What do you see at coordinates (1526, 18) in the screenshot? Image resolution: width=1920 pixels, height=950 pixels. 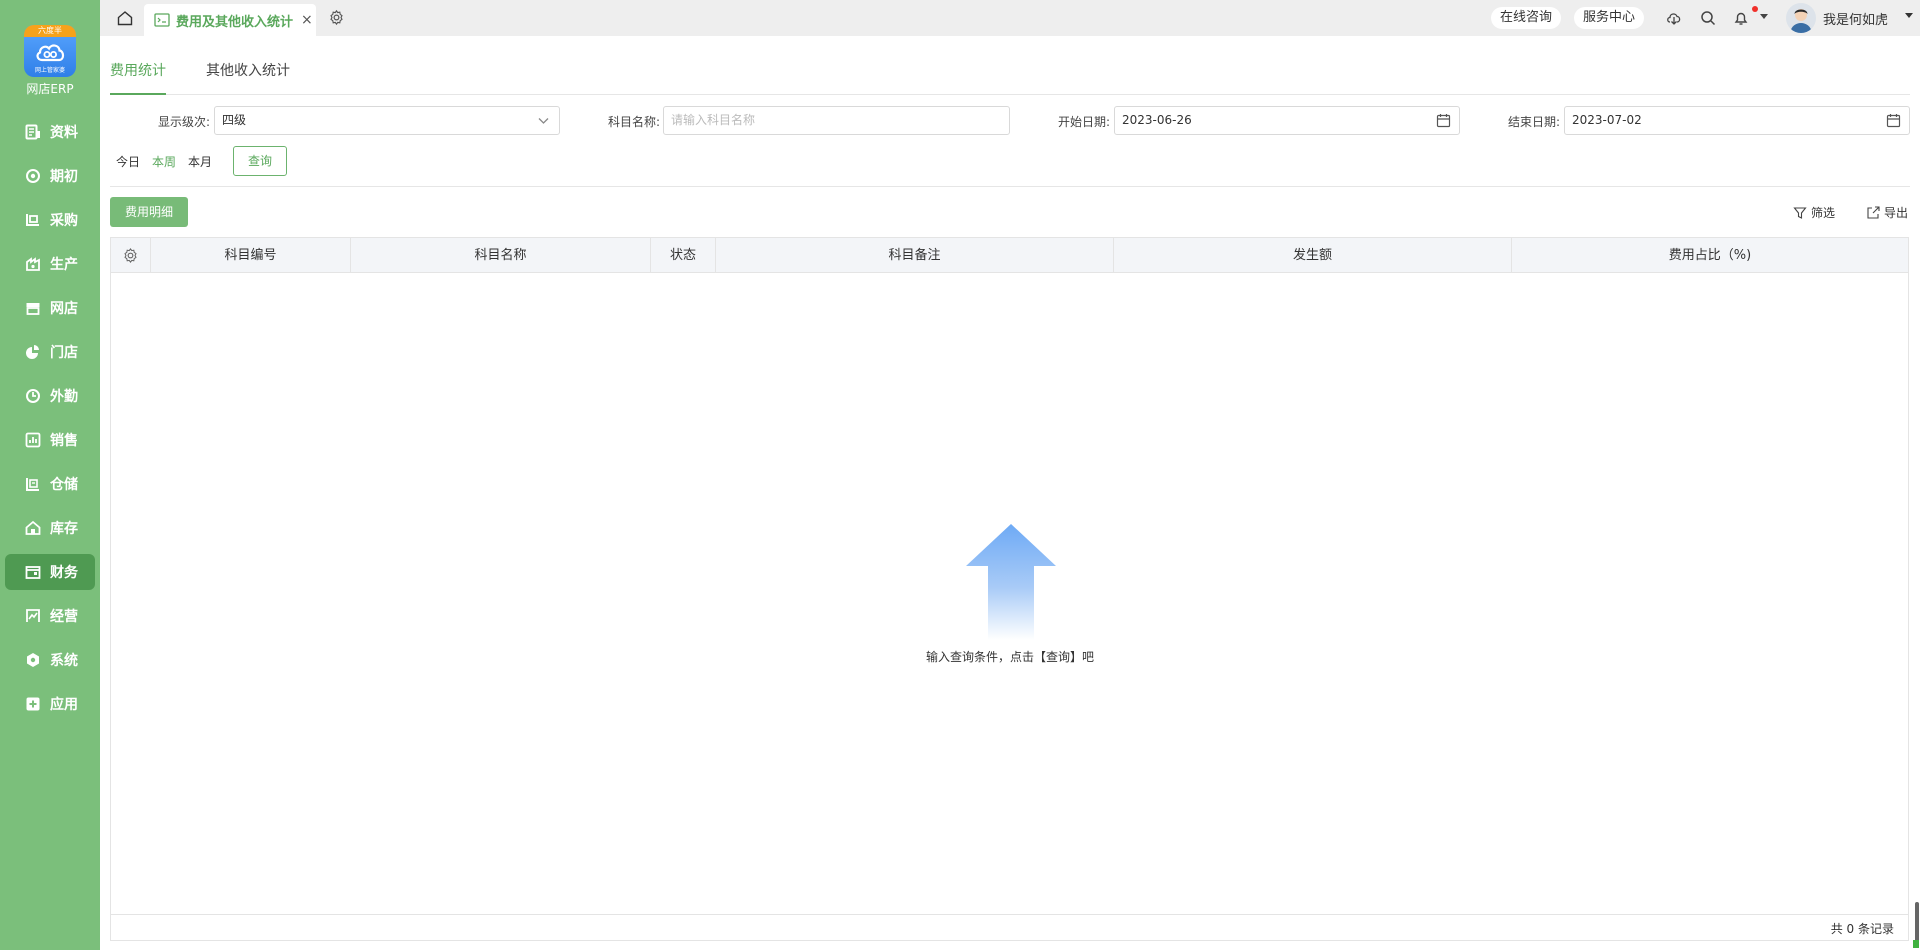 I see `online-consult-button: 在线咨询` at bounding box center [1526, 18].